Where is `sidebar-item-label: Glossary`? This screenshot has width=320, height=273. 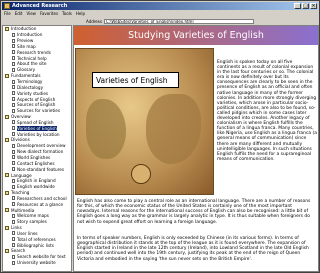 sidebar-item-label: Glossary is located at coordinates (26, 70).